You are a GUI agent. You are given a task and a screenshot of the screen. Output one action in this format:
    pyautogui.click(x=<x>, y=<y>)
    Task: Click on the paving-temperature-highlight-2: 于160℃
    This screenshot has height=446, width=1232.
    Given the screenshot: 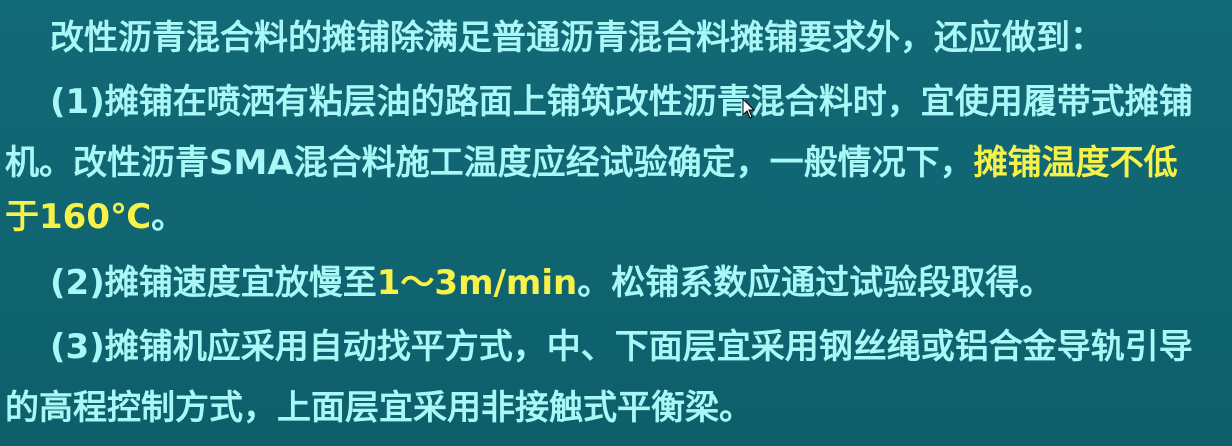 What is the action you would take?
    pyautogui.click(x=78, y=217)
    